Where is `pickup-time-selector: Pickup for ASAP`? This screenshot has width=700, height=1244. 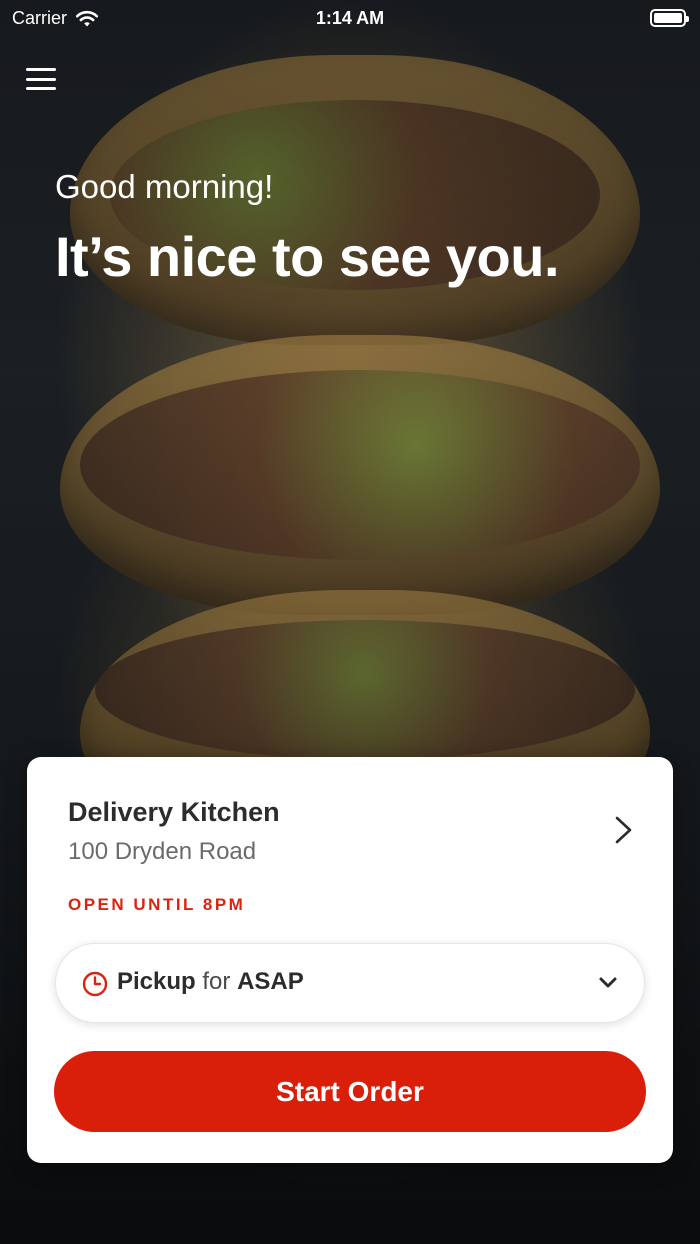
pickup-time-selector: Pickup for ASAP is located at coordinates (350, 983).